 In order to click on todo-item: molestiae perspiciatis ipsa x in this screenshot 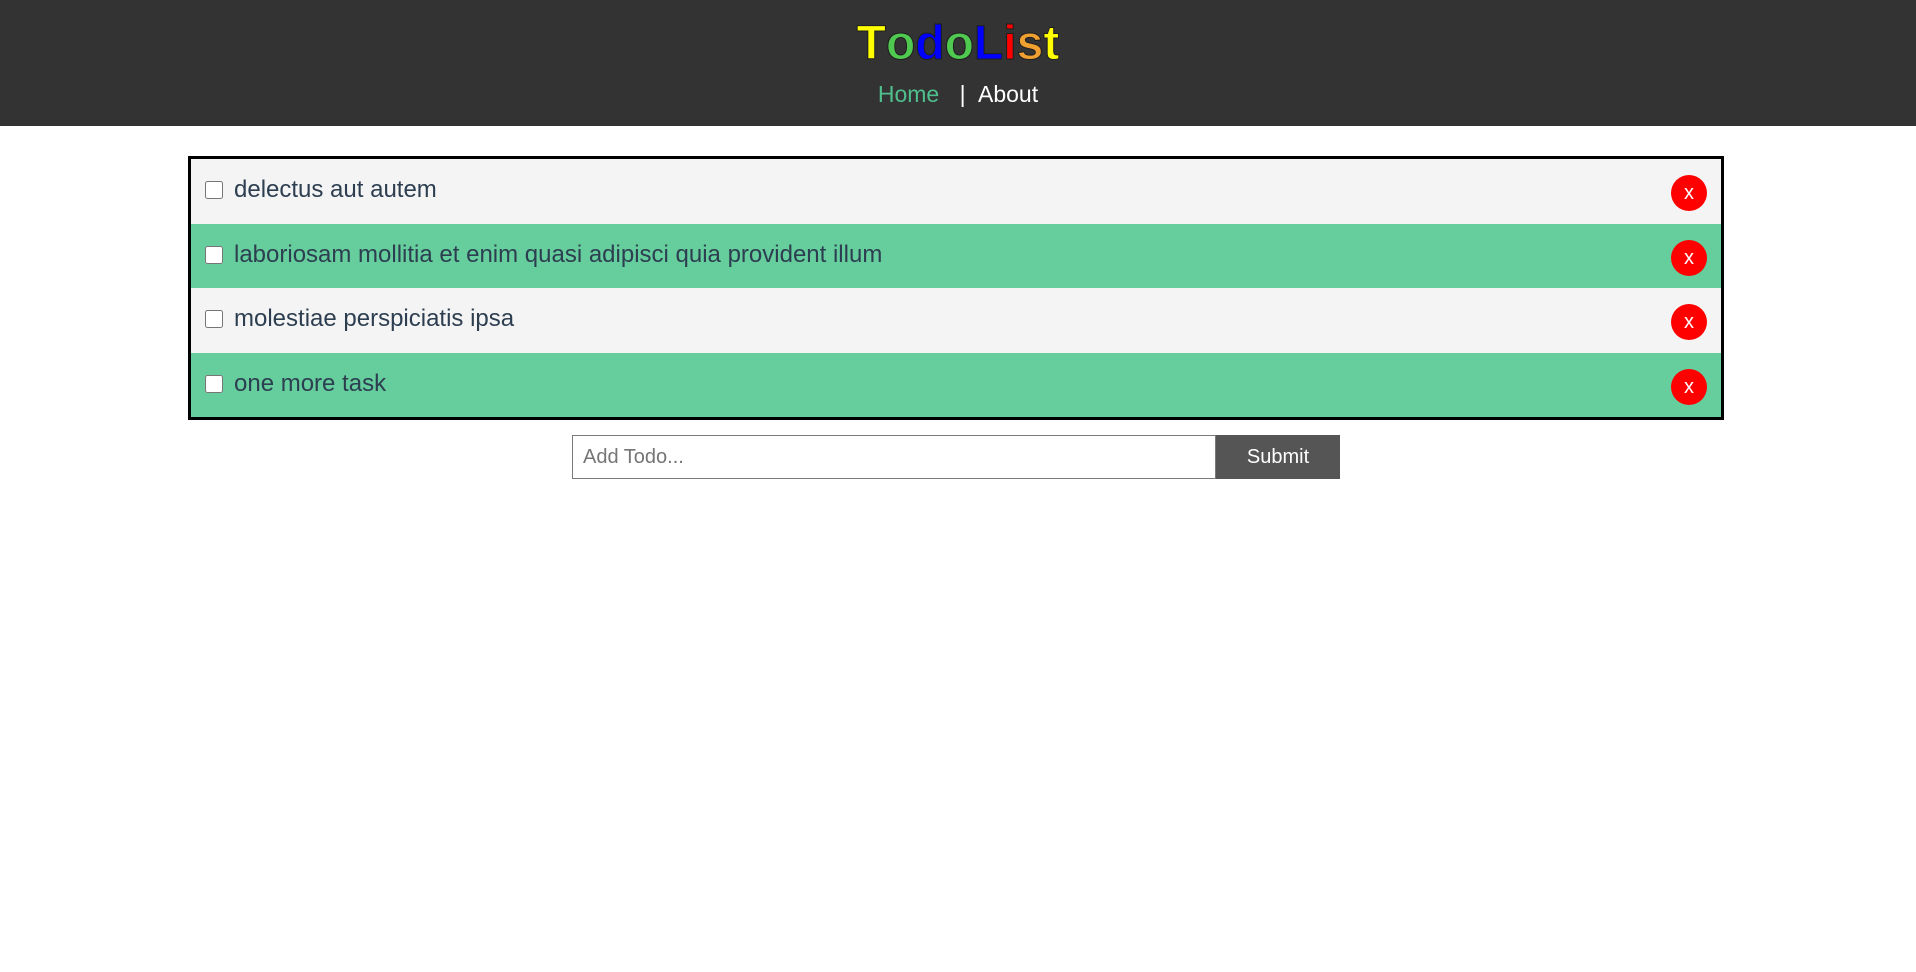, I will do `click(956, 320)`.